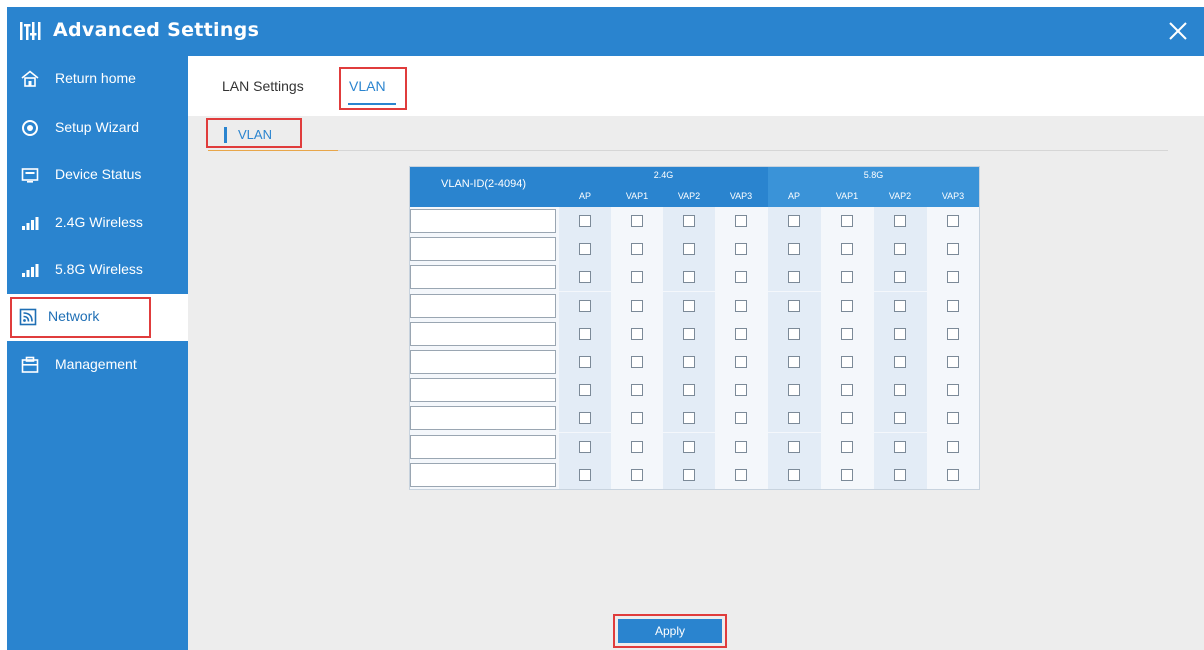 The width and height of the screenshot is (1204, 650). I want to click on close-icon, so click(1178, 31).